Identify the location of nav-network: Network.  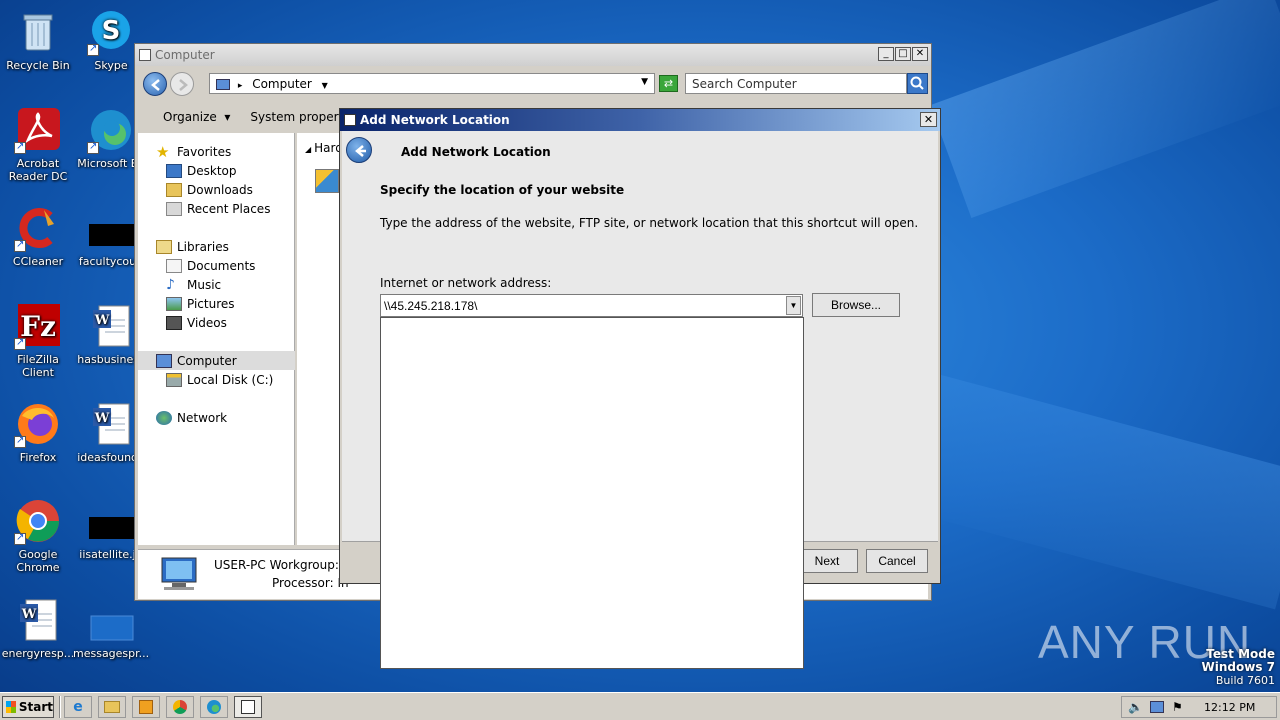
(191, 418).